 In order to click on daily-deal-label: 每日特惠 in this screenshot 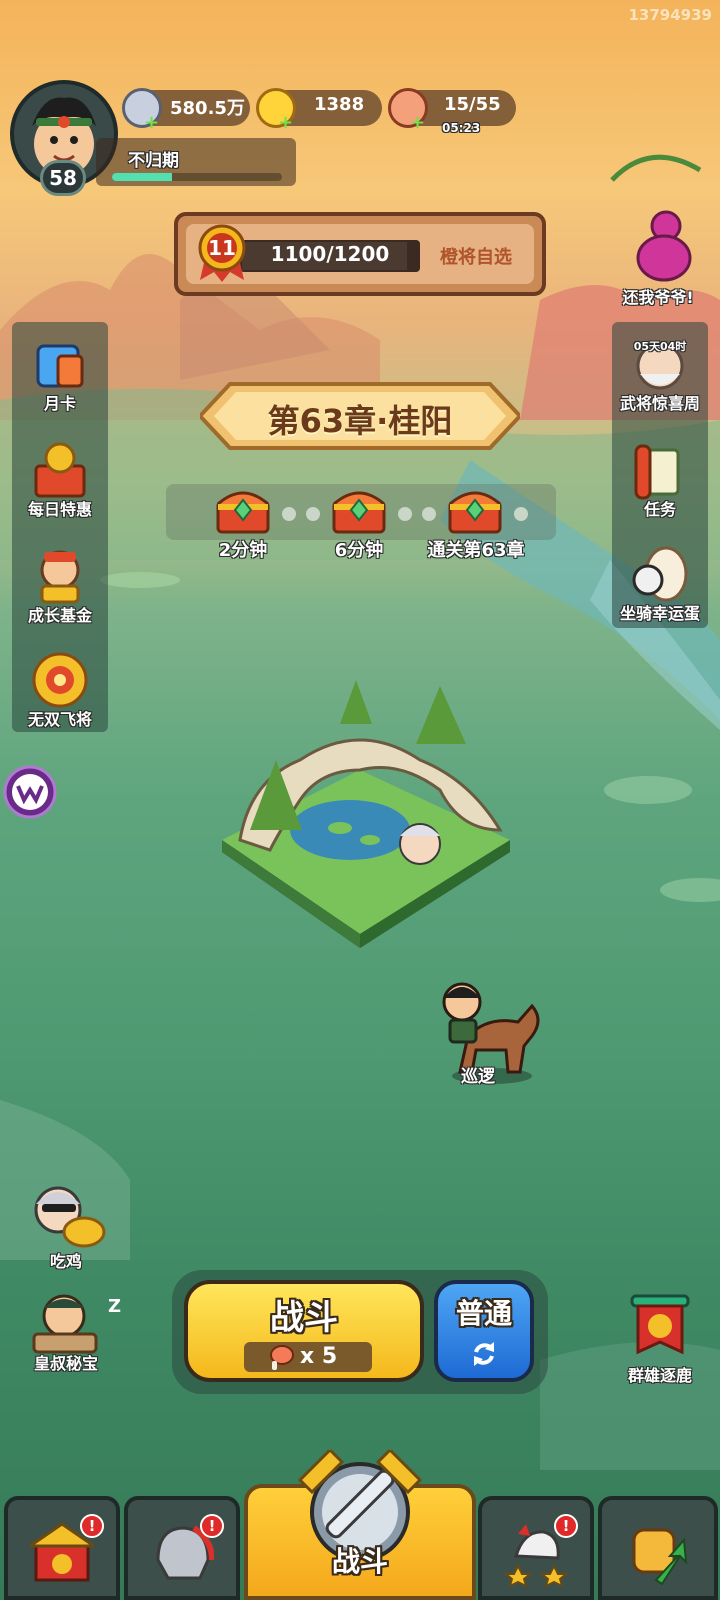, I will do `click(59, 509)`.